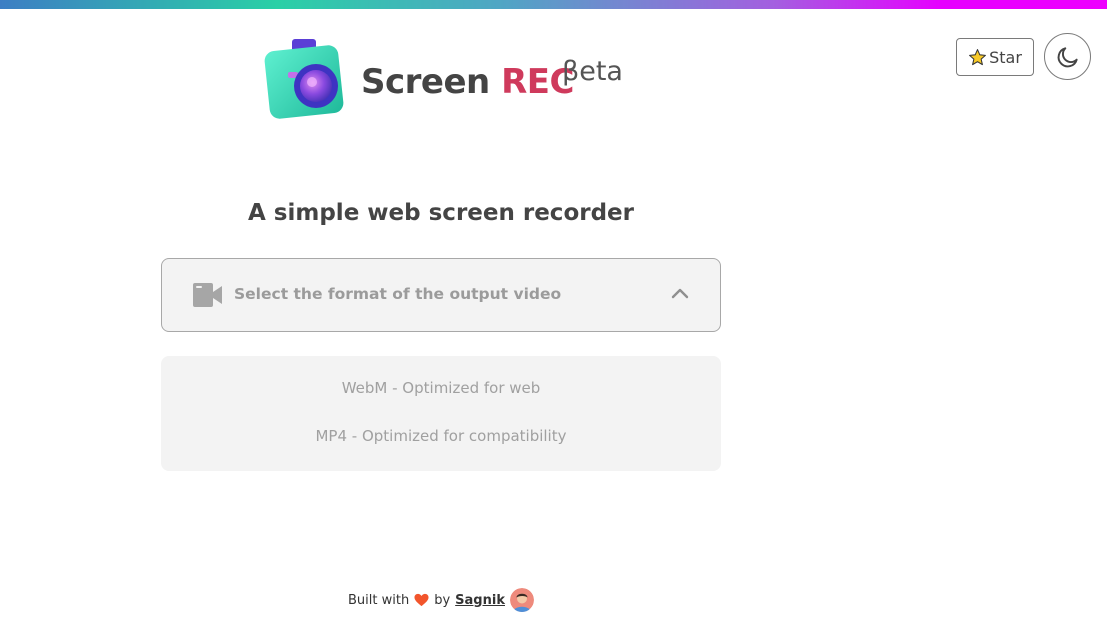  I want to click on star-button-label: Star, so click(1005, 57).